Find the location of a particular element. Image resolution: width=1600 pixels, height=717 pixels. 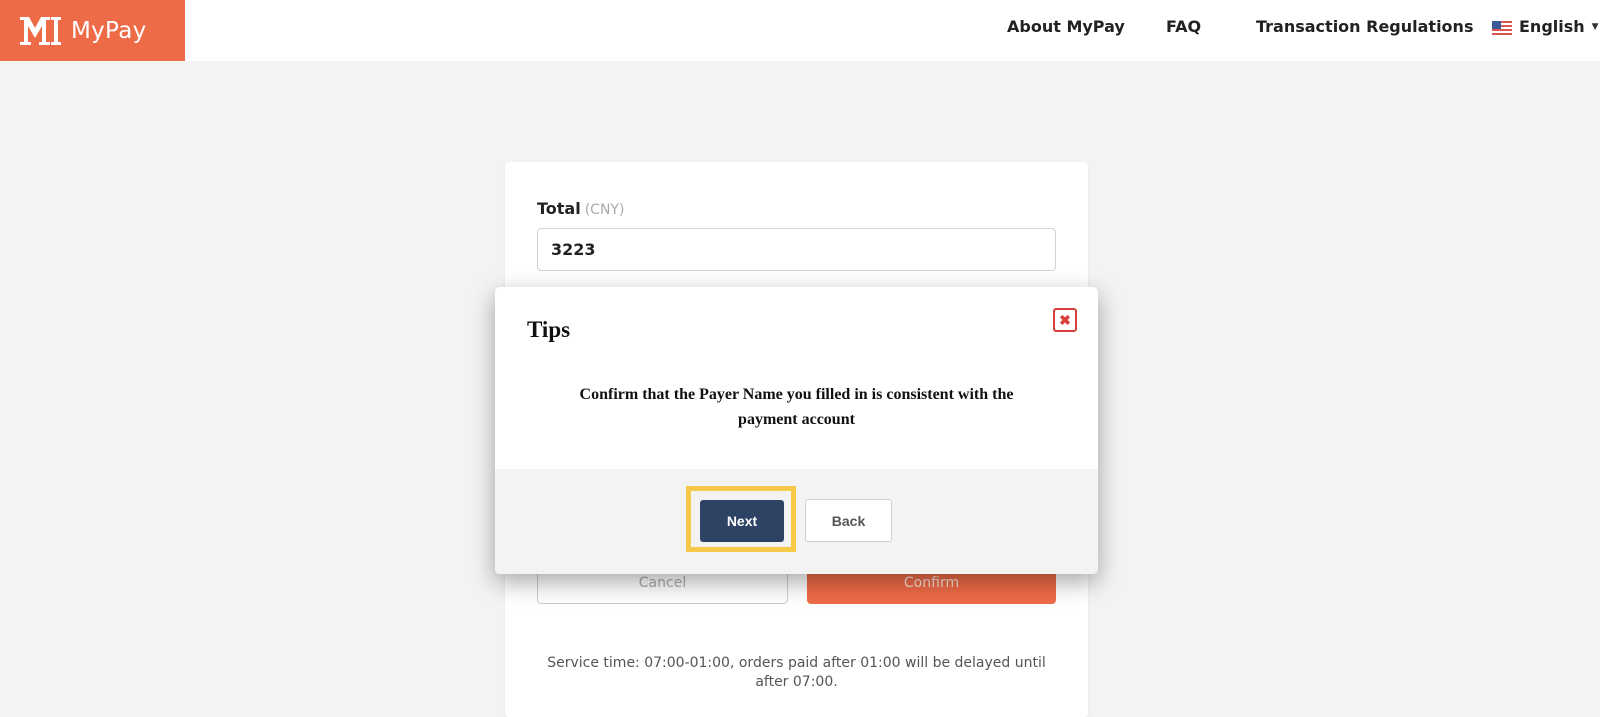

language-label: English is located at coordinates (1552, 26).